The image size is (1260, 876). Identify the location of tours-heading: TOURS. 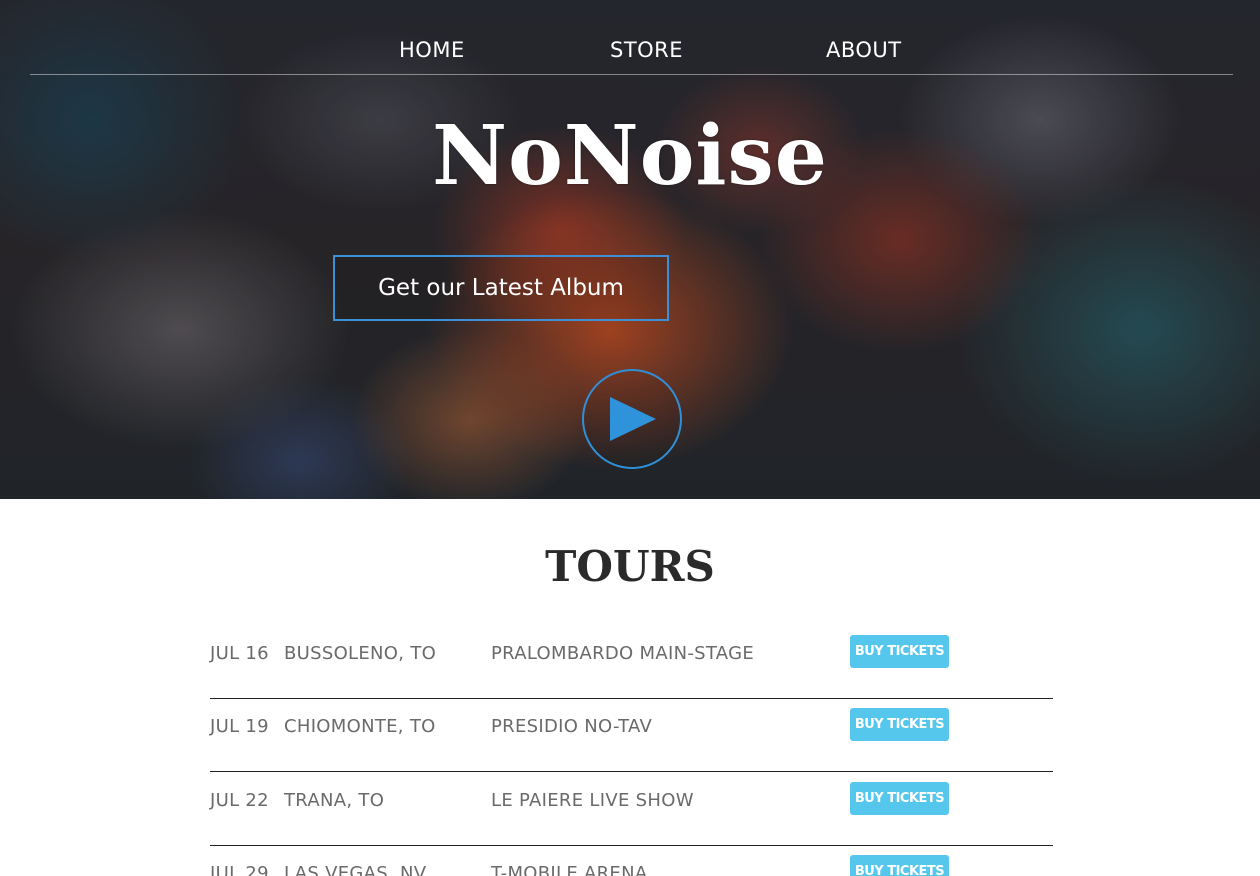
(630, 566).